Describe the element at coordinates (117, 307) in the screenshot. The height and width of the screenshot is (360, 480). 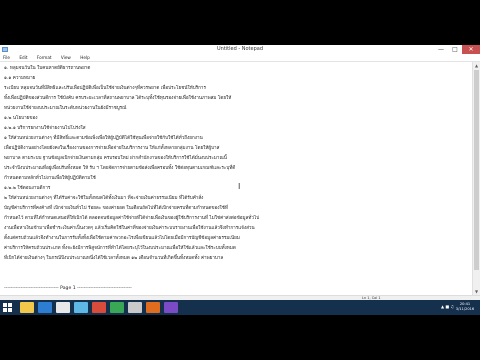
I see `line-icon` at that location.